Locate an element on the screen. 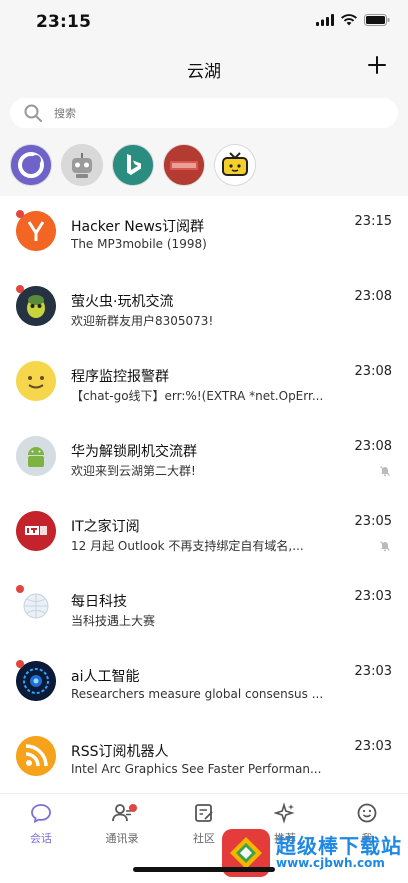  chat-title: 每日科技 is located at coordinates (99, 602).